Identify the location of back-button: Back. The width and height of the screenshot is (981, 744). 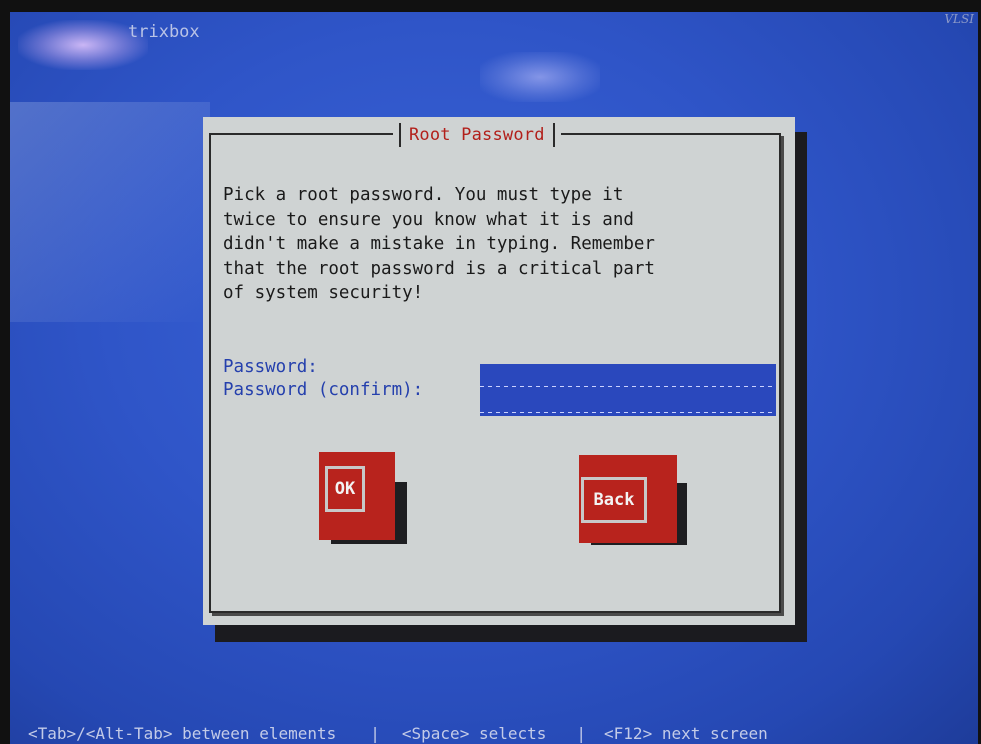
(614, 500).